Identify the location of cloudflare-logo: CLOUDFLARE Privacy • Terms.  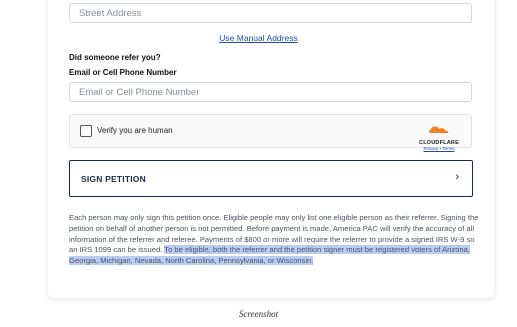
(439, 136).